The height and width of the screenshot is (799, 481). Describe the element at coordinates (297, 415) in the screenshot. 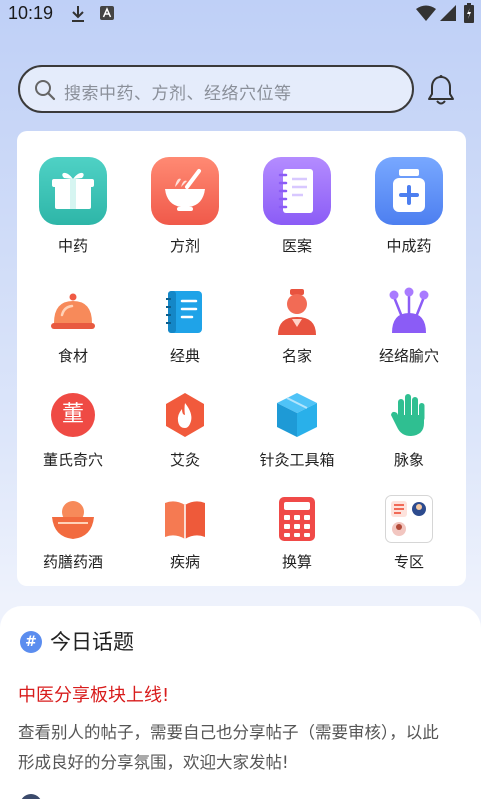

I see `toolbox-cube-icon` at that location.